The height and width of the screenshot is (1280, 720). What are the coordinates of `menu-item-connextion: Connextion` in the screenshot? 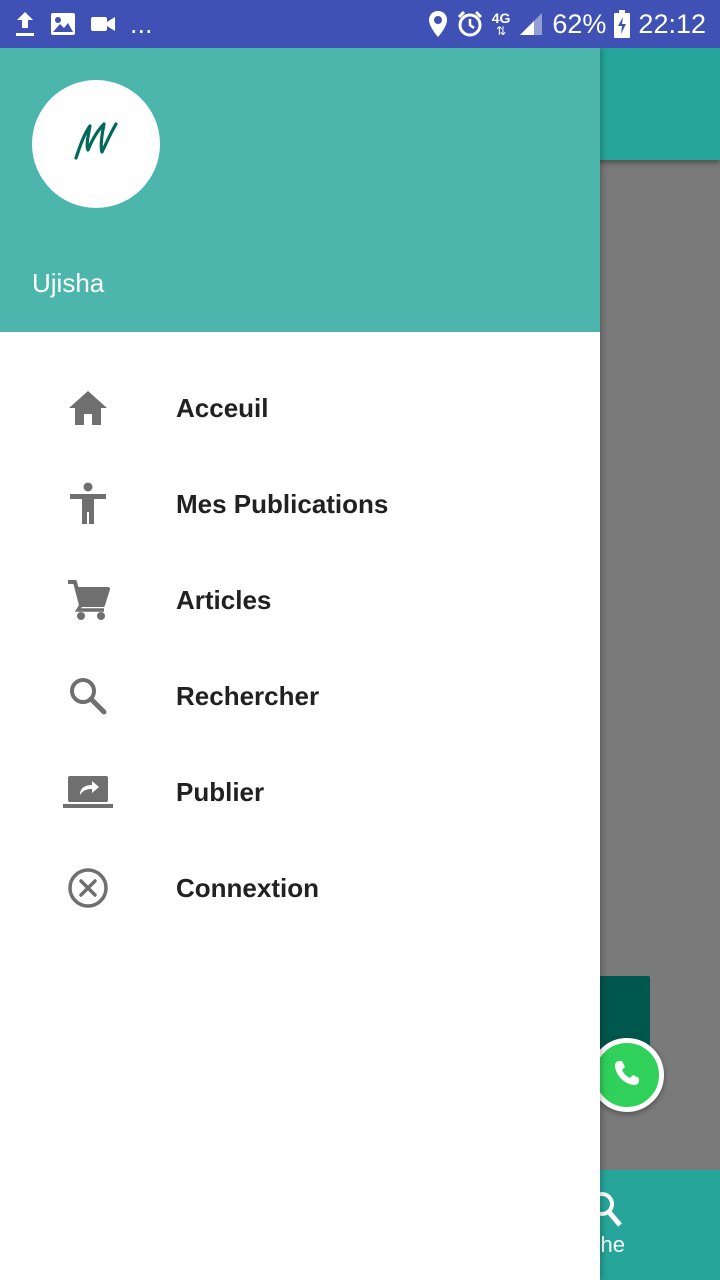 It's located at (300, 888).